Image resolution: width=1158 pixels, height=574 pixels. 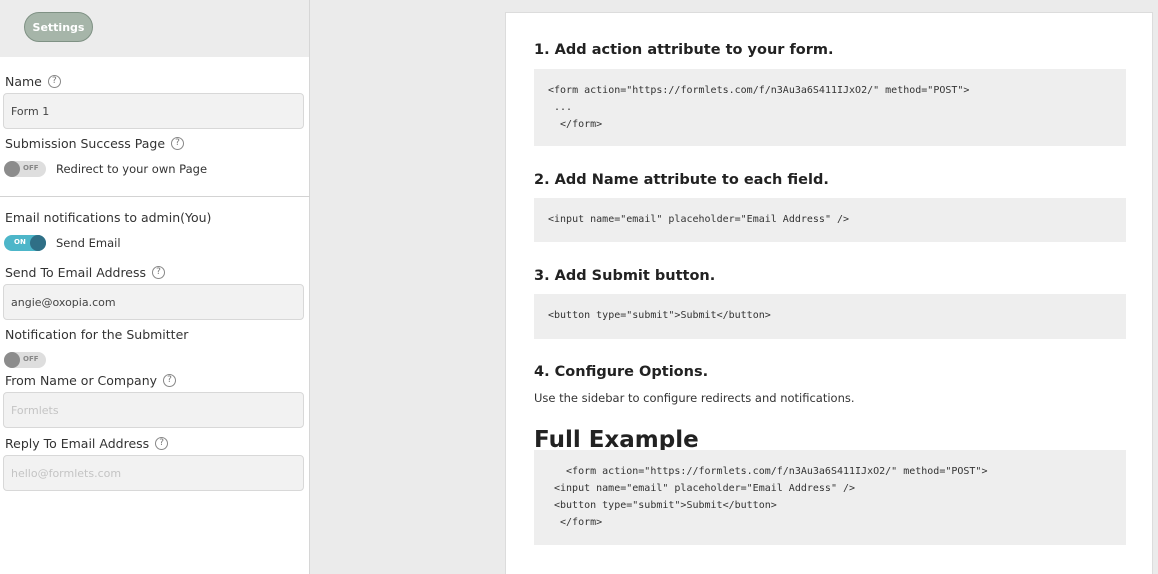 I want to click on submitter-toggle: OFF, so click(x=25, y=360).